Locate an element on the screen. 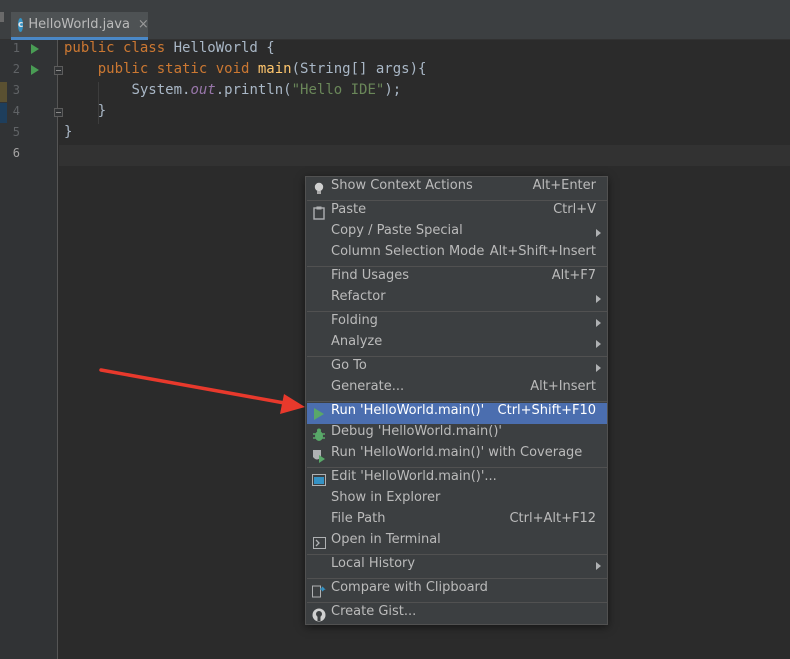  red-annotation-arrow is located at coordinates (202, 391).